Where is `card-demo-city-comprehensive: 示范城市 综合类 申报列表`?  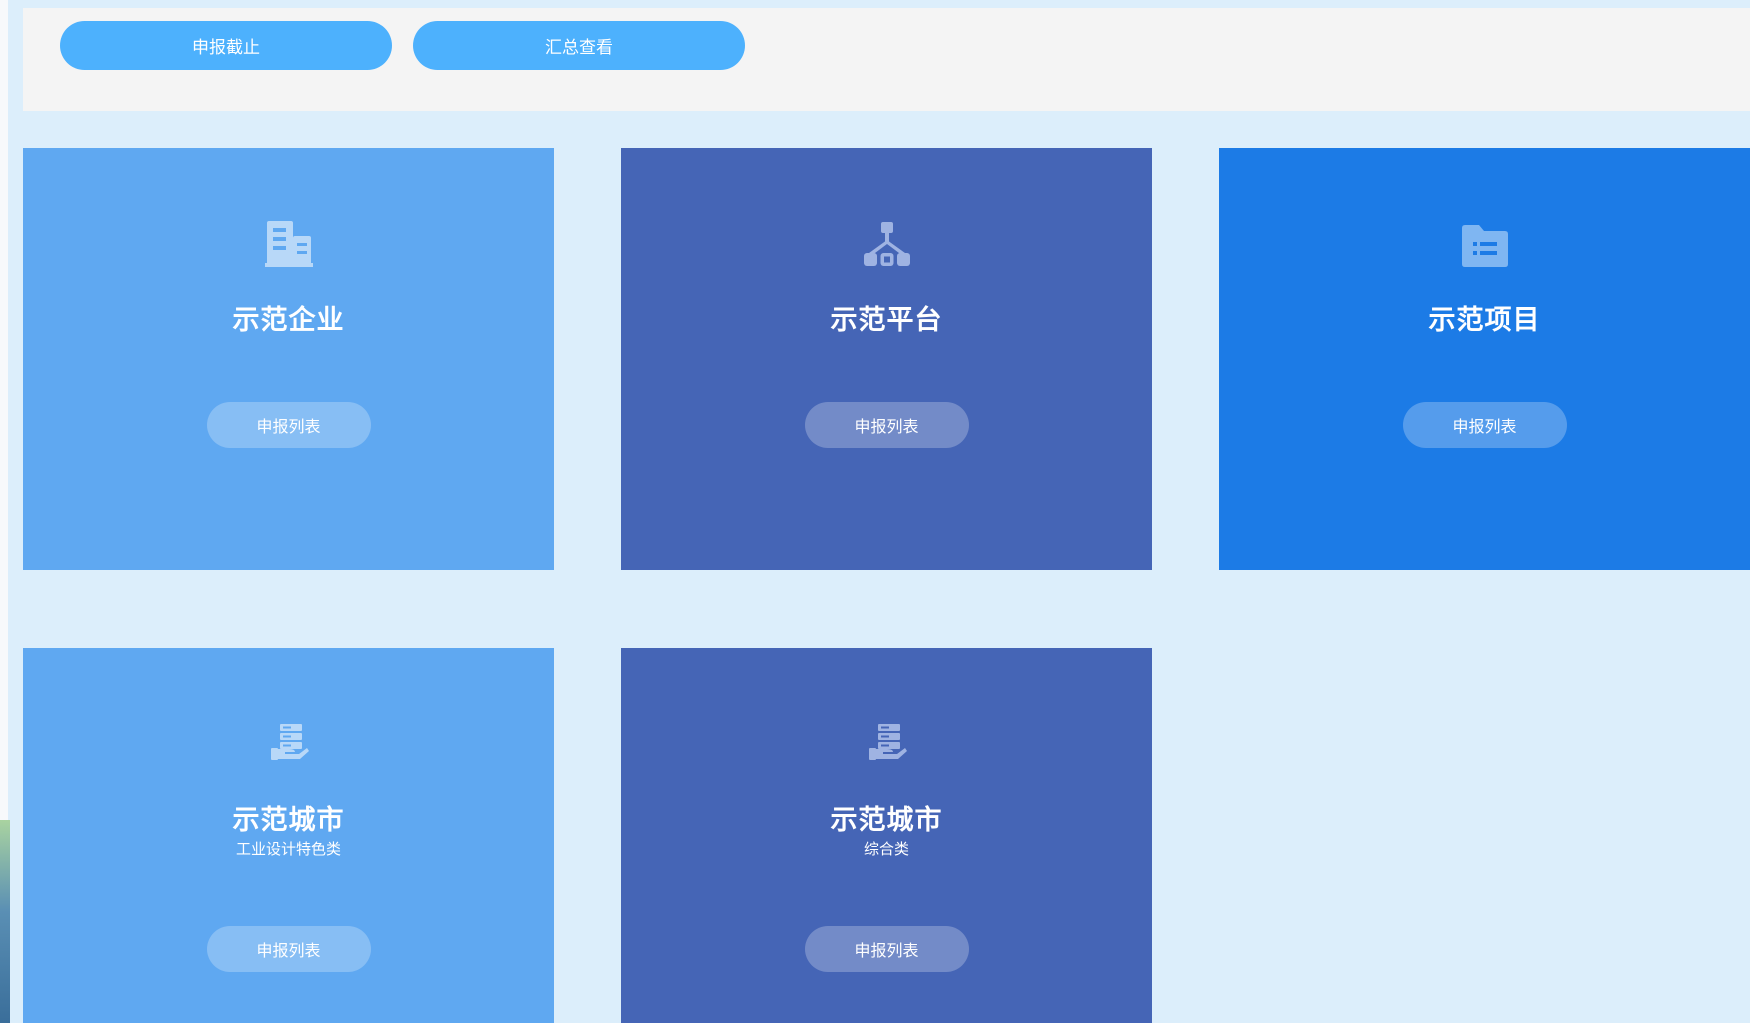
card-demo-city-comprehensive: 示范城市 综合类 申报列表 is located at coordinates (886, 835).